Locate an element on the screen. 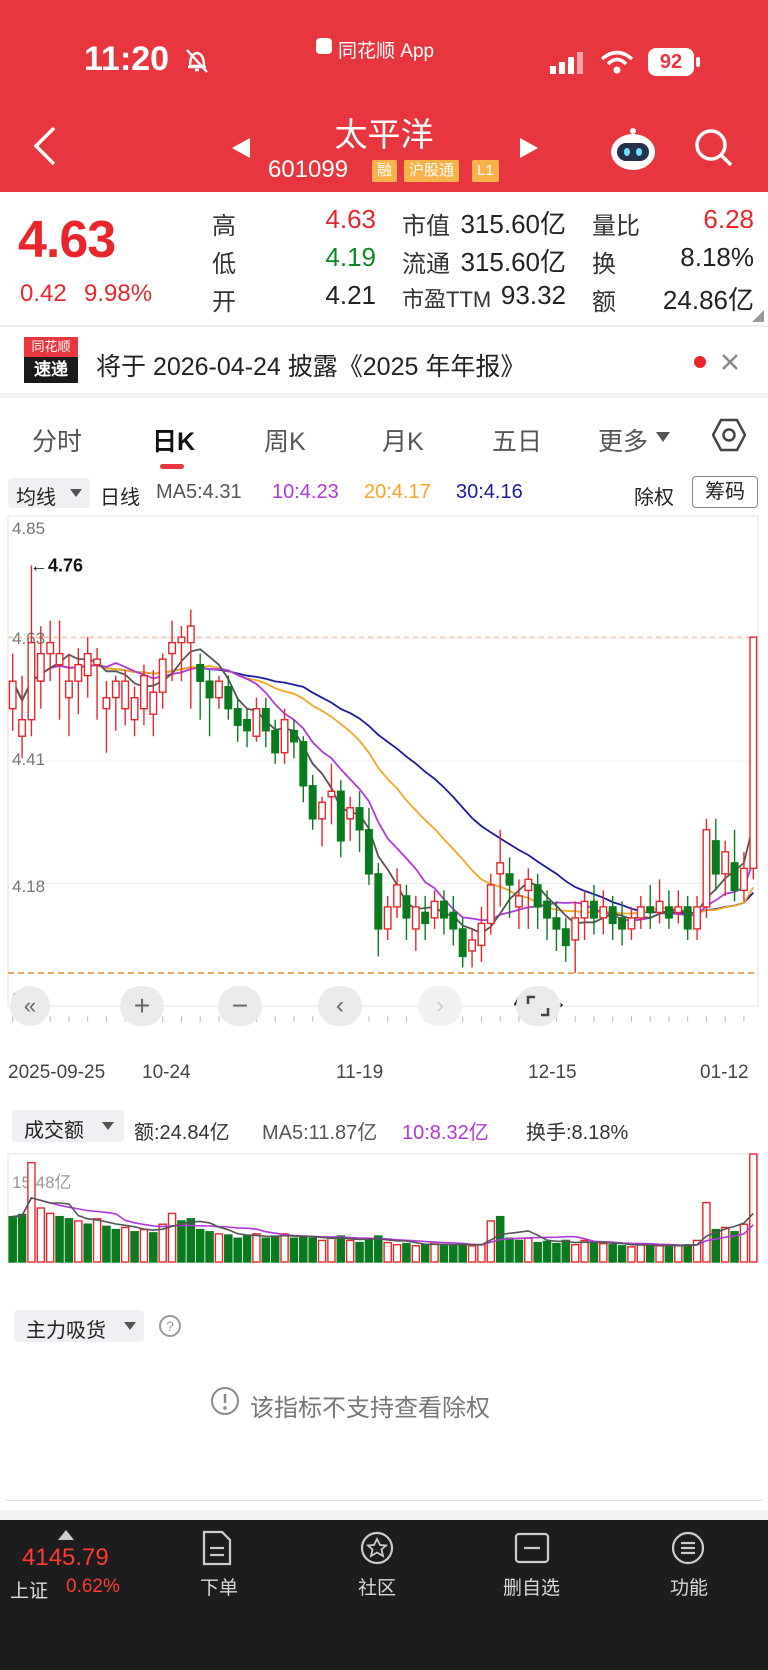 This screenshot has height=1670, width=768. robot-assistant-icon is located at coordinates (633, 149).